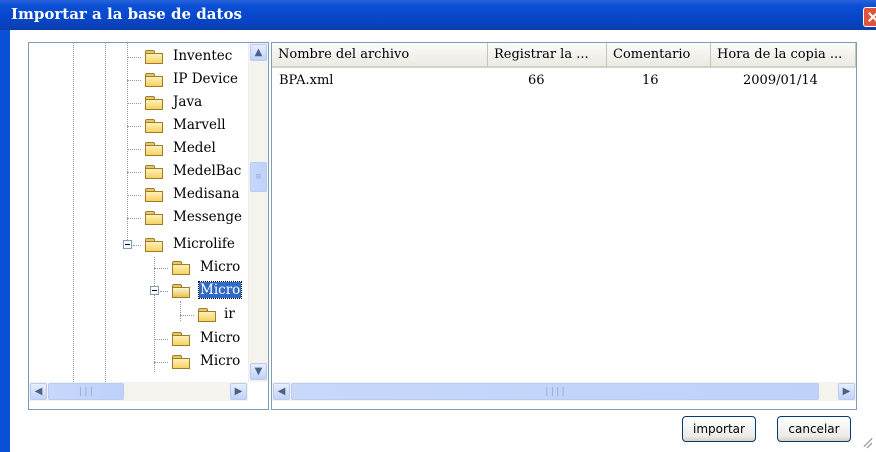  Describe the element at coordinates (258, 212) in the screenshot. I see `tree-vertical-scrollbar: ▲ ≡ ▼` at that location.